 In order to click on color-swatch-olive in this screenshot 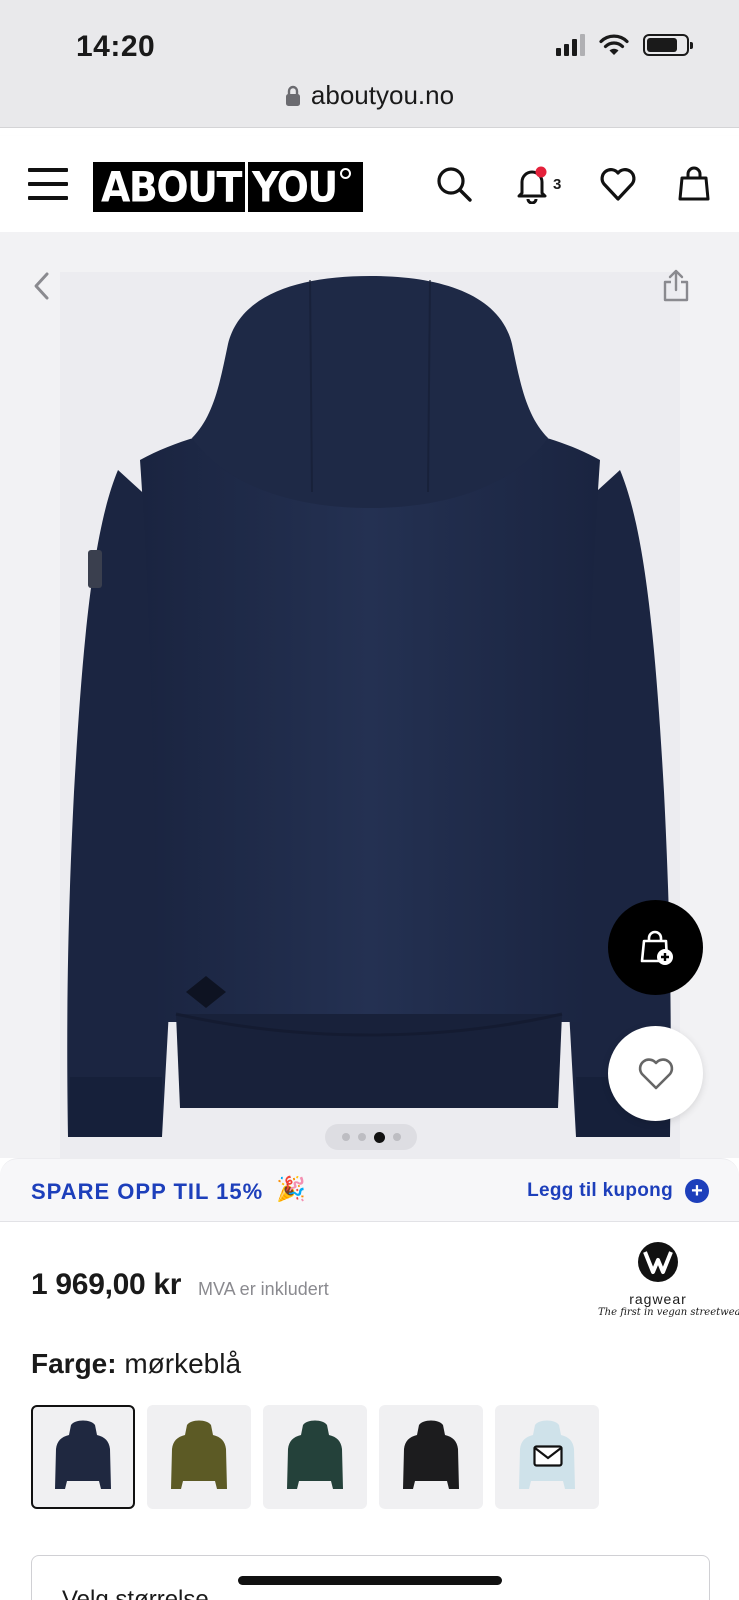, I will do `click(199, 1457)`.